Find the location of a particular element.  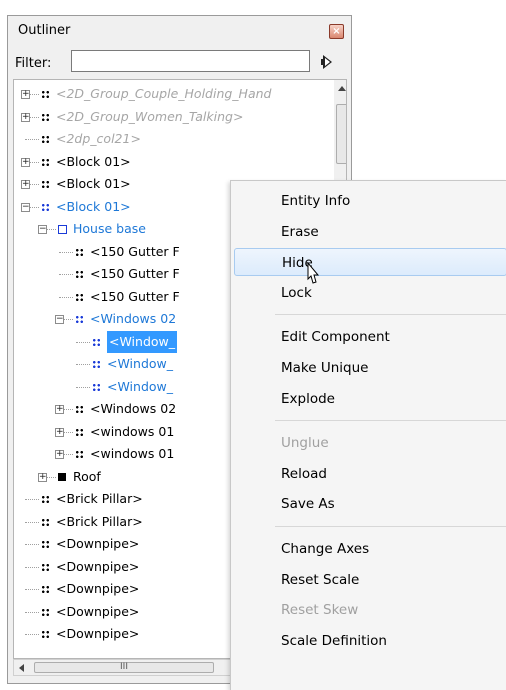

menu-item-save-as: Save As is located at coordinates (370, 504).